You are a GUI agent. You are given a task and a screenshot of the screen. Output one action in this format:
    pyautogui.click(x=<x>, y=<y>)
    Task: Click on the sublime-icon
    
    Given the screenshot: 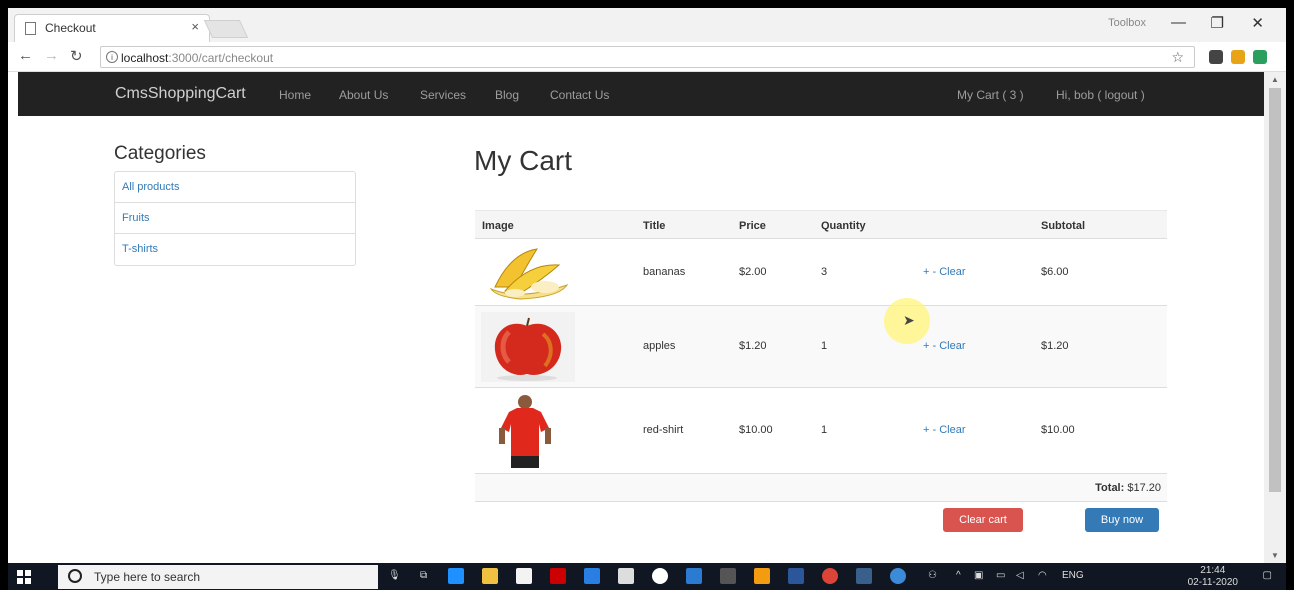 What is the action you would take?
    pyautogui.click(x=762, y=576)
    